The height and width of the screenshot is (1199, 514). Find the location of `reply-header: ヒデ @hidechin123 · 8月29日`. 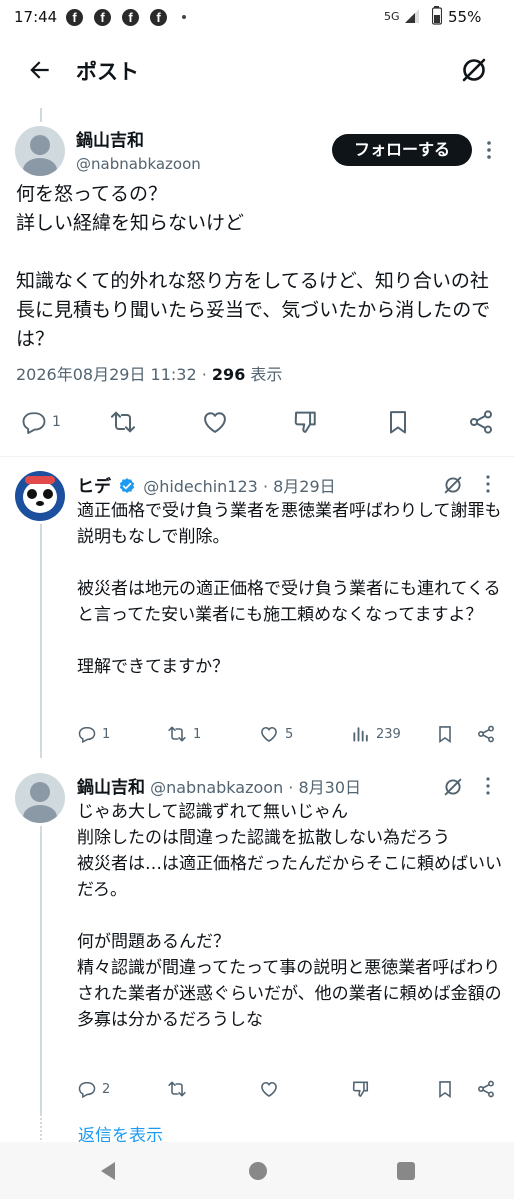

reply-header: ヒデ @hidechin123 · 8月29日 is located at coordinates (206, 484).